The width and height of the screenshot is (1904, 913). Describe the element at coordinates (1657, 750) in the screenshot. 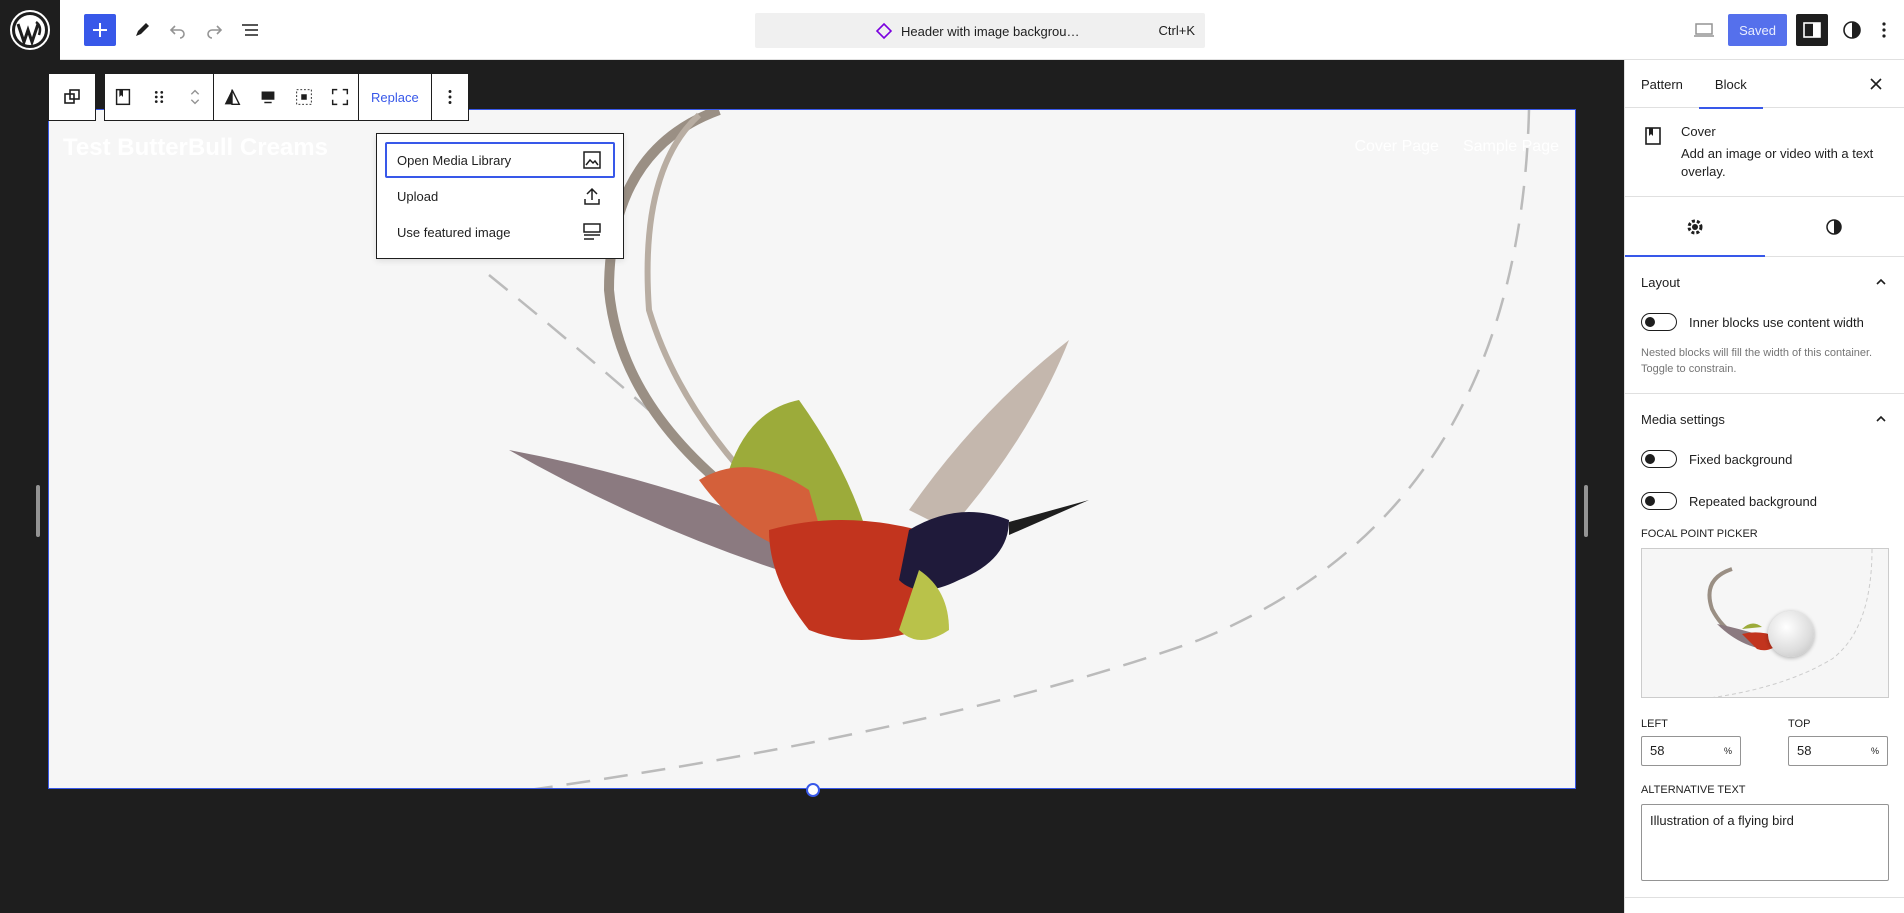

I see `focal-left-value: 58` at that location.